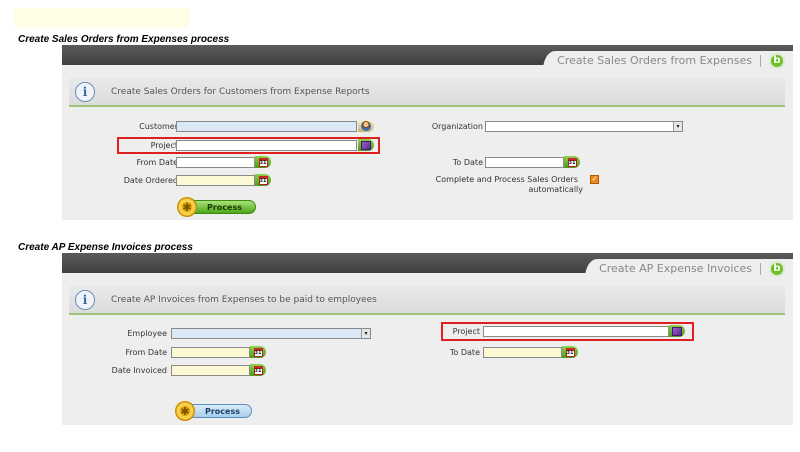  I want to click on customer-search-button, so click(366, 126).